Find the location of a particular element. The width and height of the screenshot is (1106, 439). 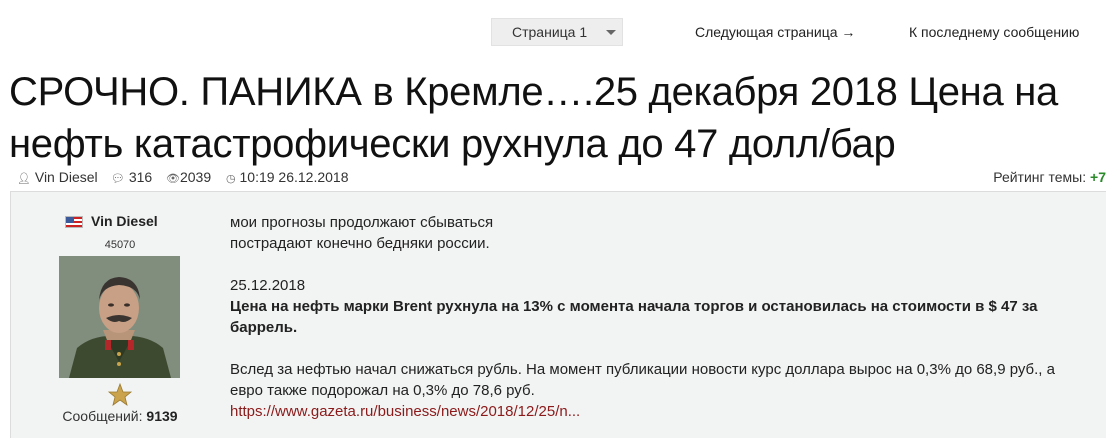

post-count-label: Сообщений: is located at coordinates (102, 416).